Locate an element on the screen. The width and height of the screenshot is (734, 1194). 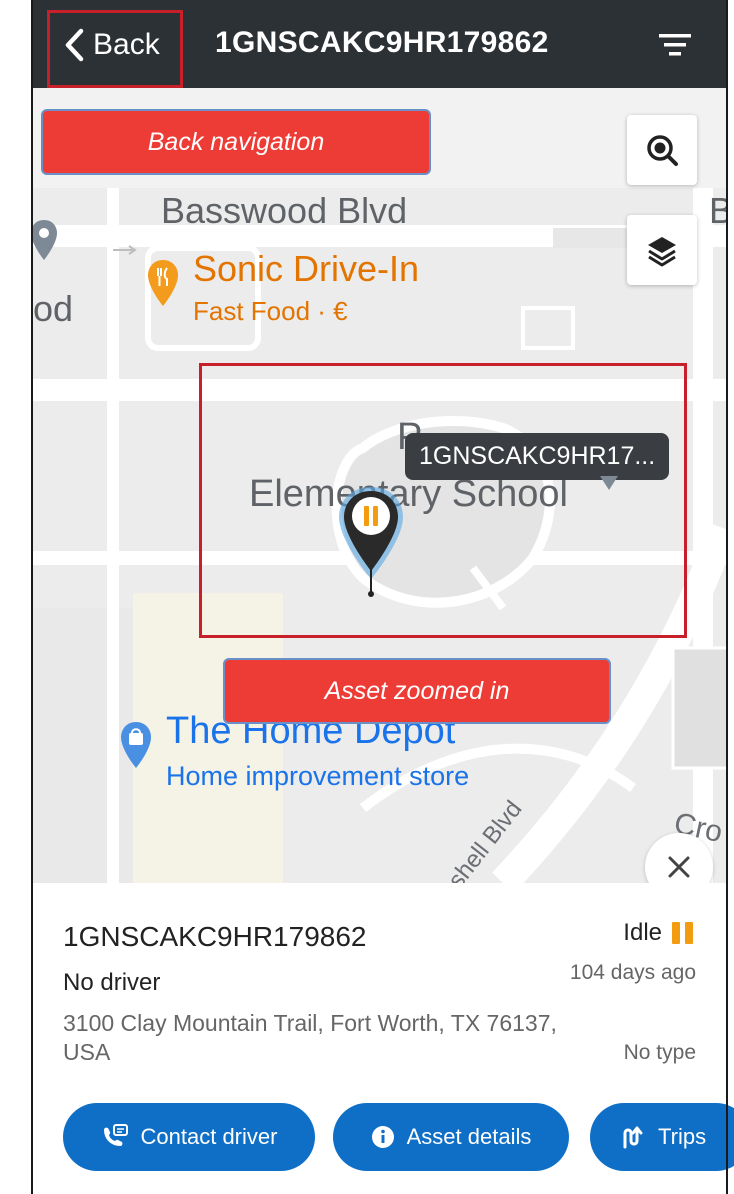
page-title: 1GNSCAKC9HR179862 is located at coordinates (382, 42).